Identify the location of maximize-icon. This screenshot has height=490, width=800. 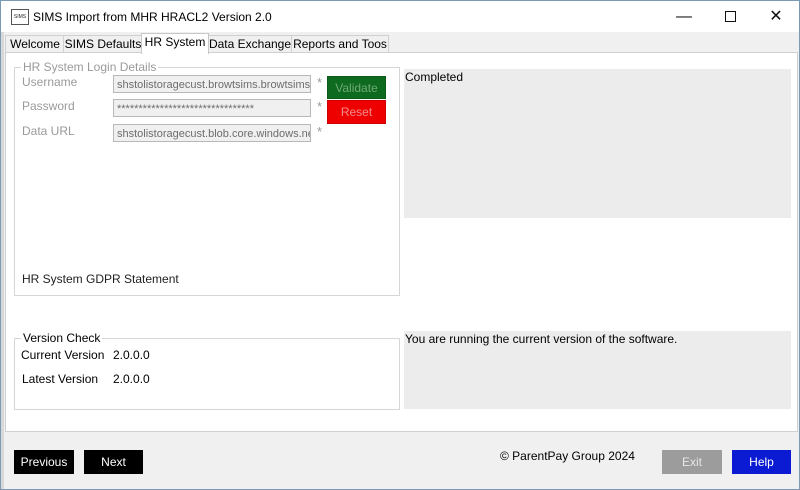
(730, 17).